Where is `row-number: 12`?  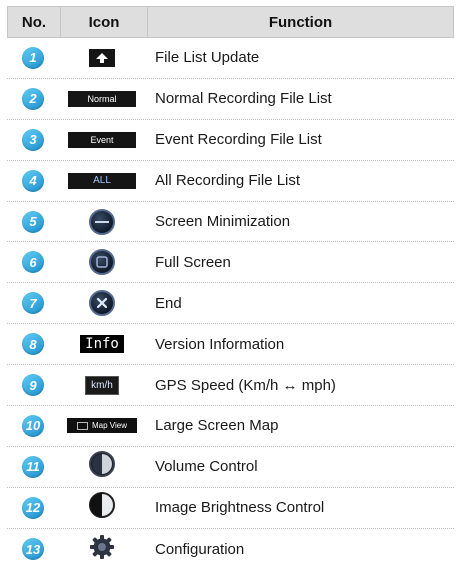
row-number: 12 is located at coordinates (33, 507).